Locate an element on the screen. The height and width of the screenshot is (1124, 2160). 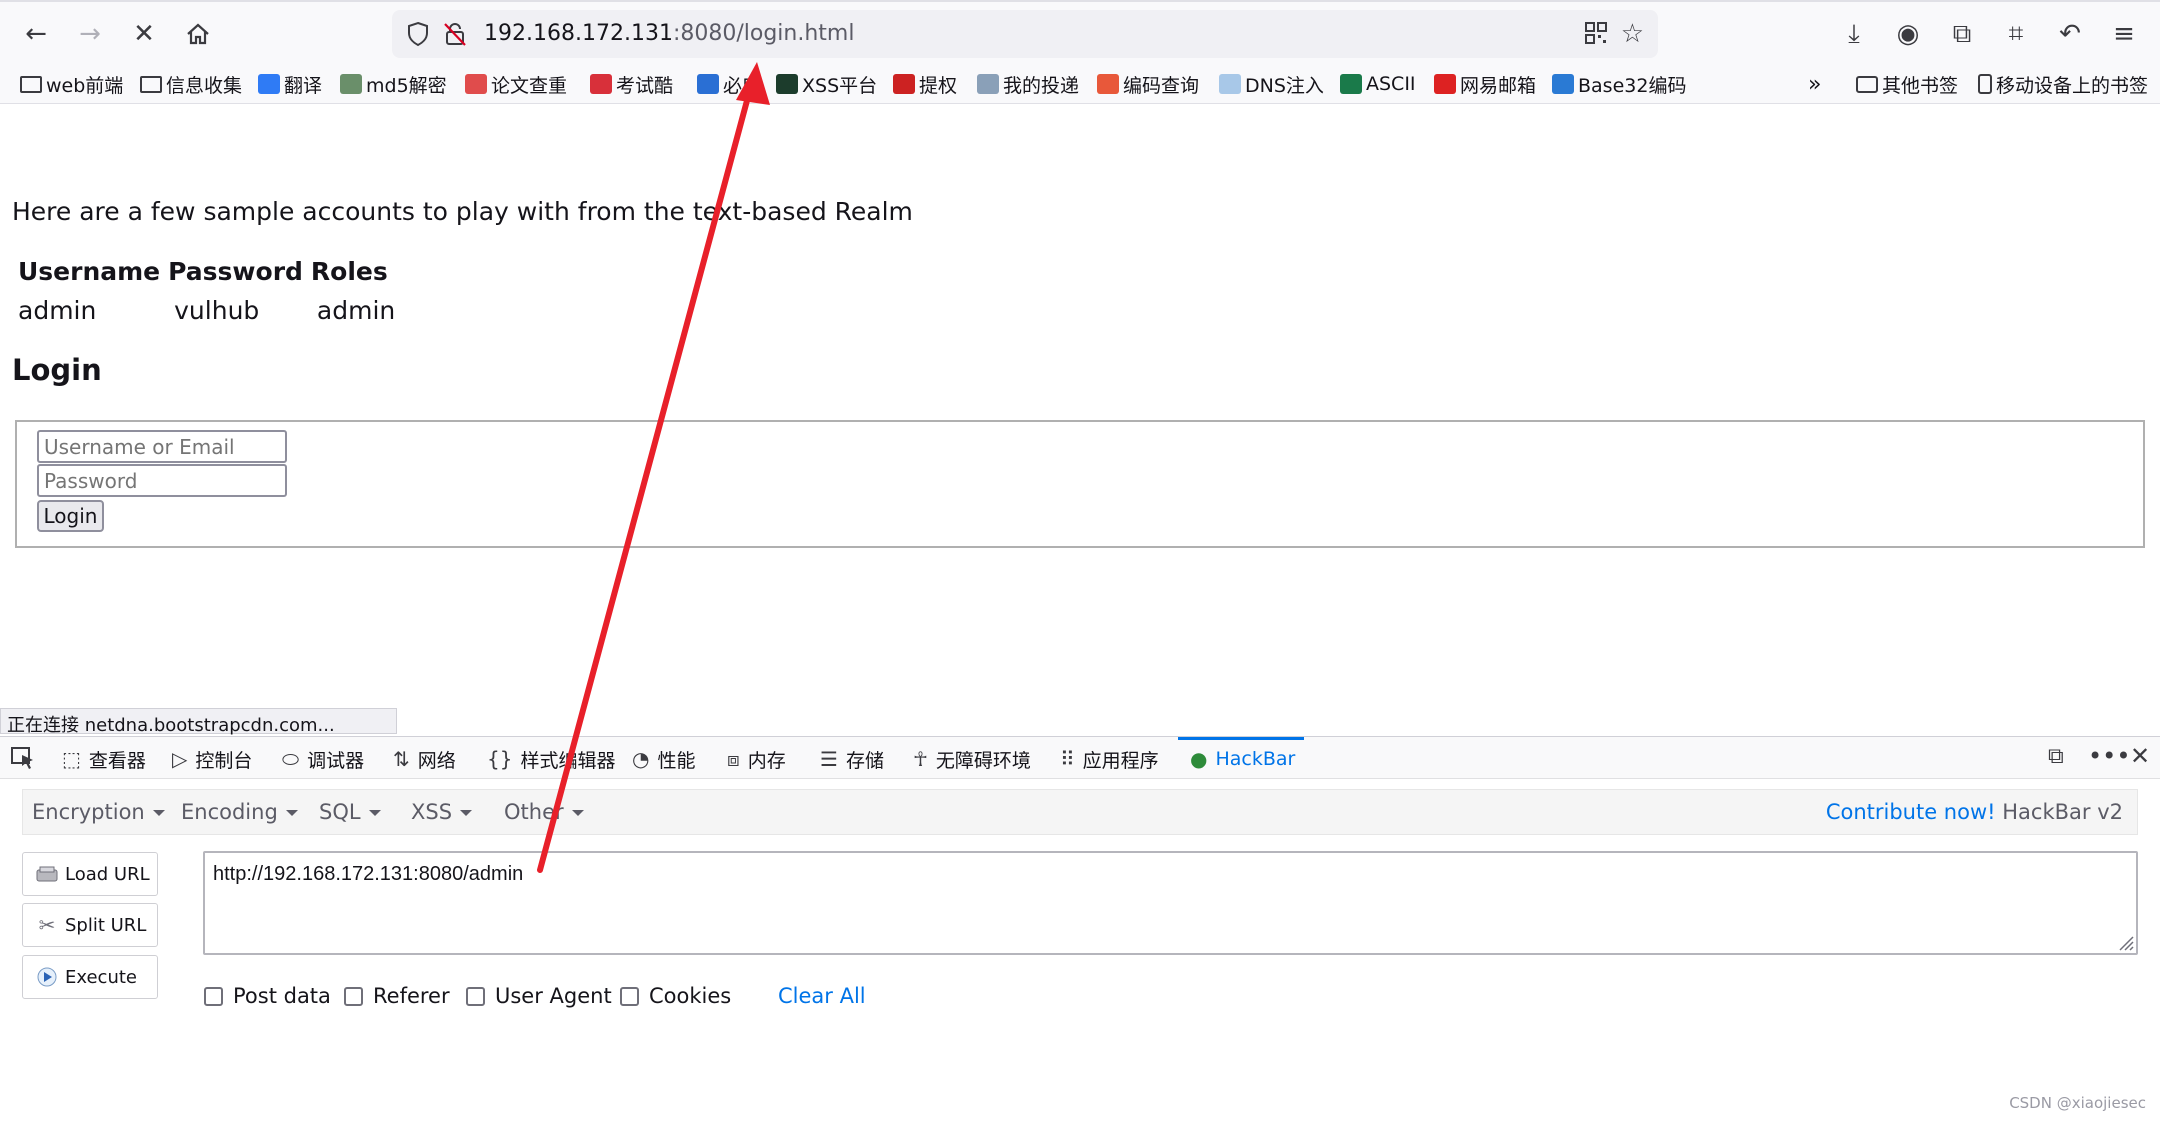
devtools-tab: ☥ 无障碍环境 is located at coordinates (972, 759).